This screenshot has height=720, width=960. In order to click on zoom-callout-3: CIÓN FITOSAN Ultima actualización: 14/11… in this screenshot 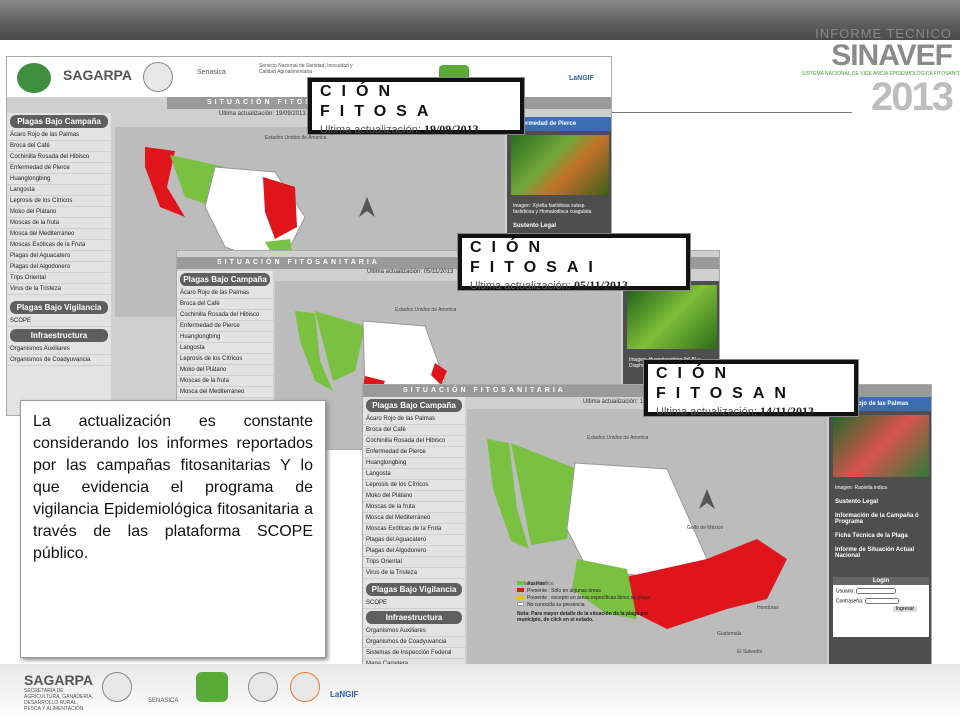, I will do `click(751, 389)`.